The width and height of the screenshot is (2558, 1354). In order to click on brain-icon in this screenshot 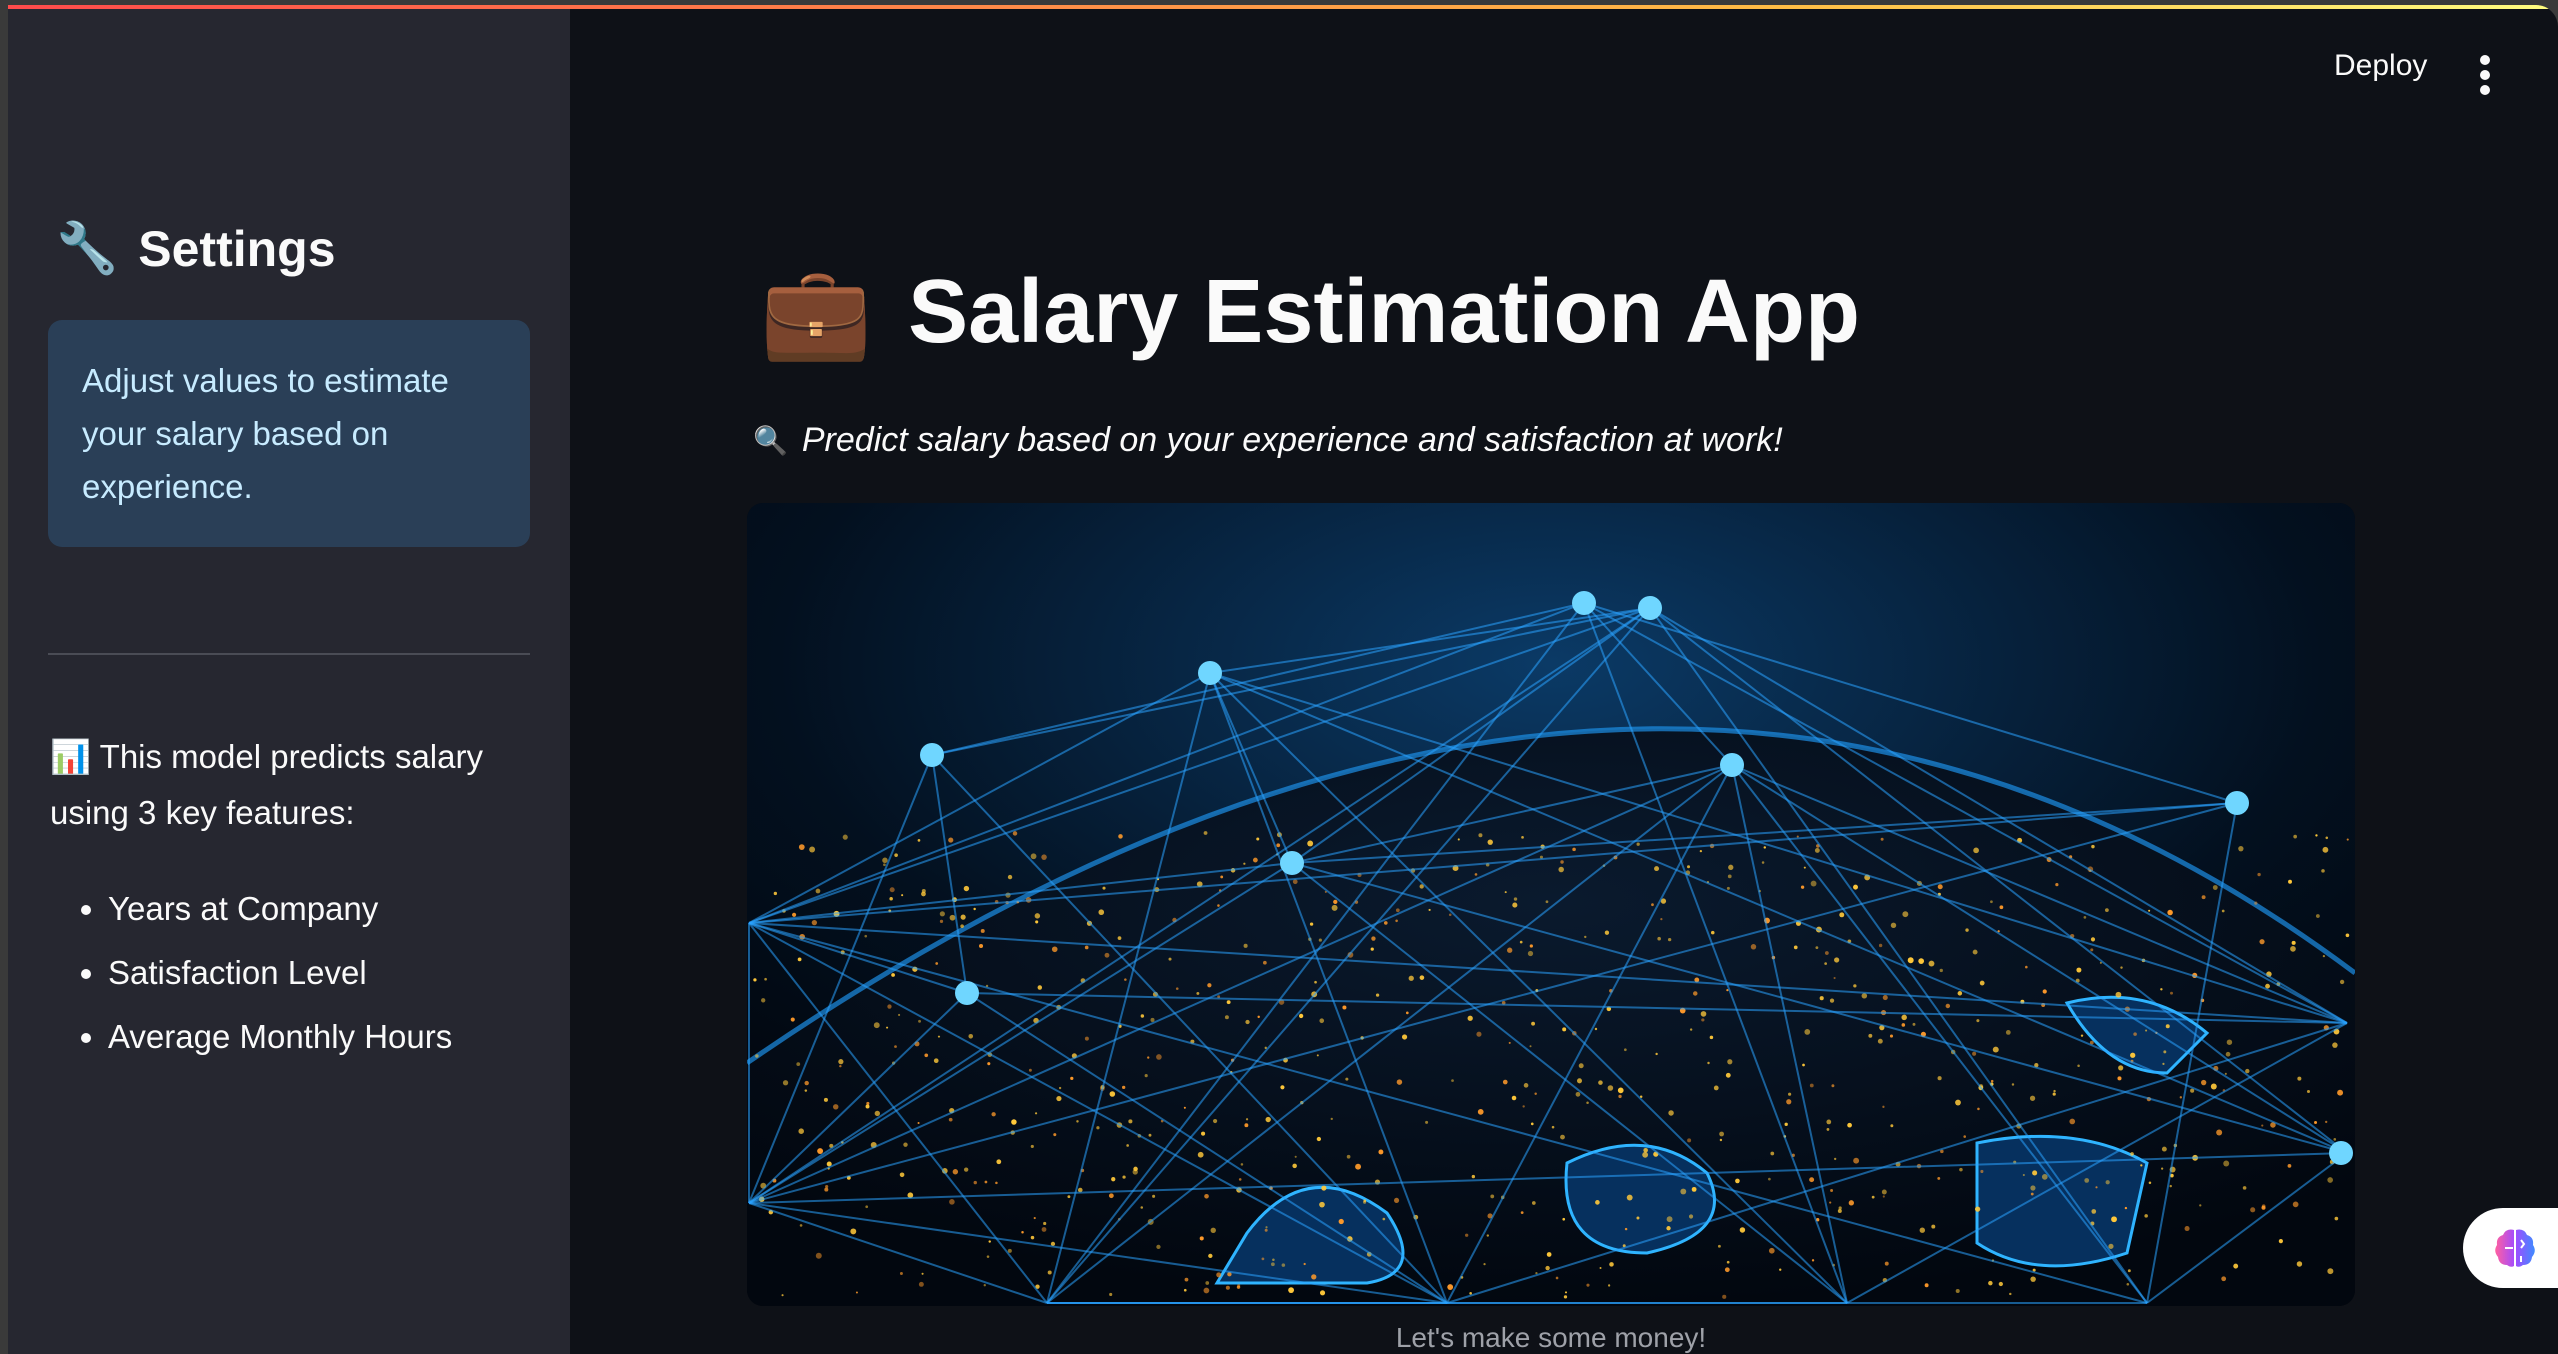, I will do `click(2514, 1248)`.